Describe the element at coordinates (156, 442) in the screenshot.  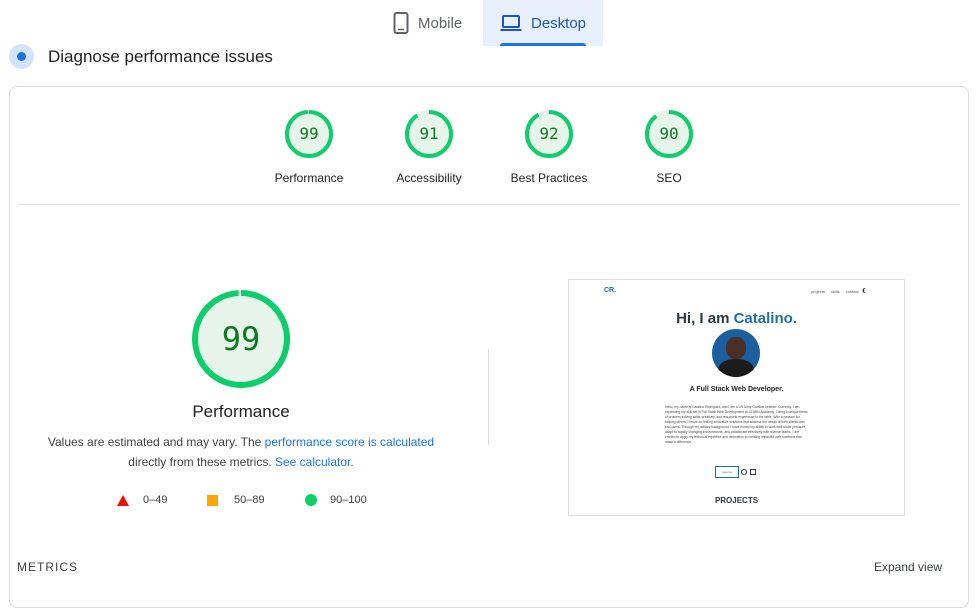
I see `description-text: Values are estimated and may vary. The` at that location.